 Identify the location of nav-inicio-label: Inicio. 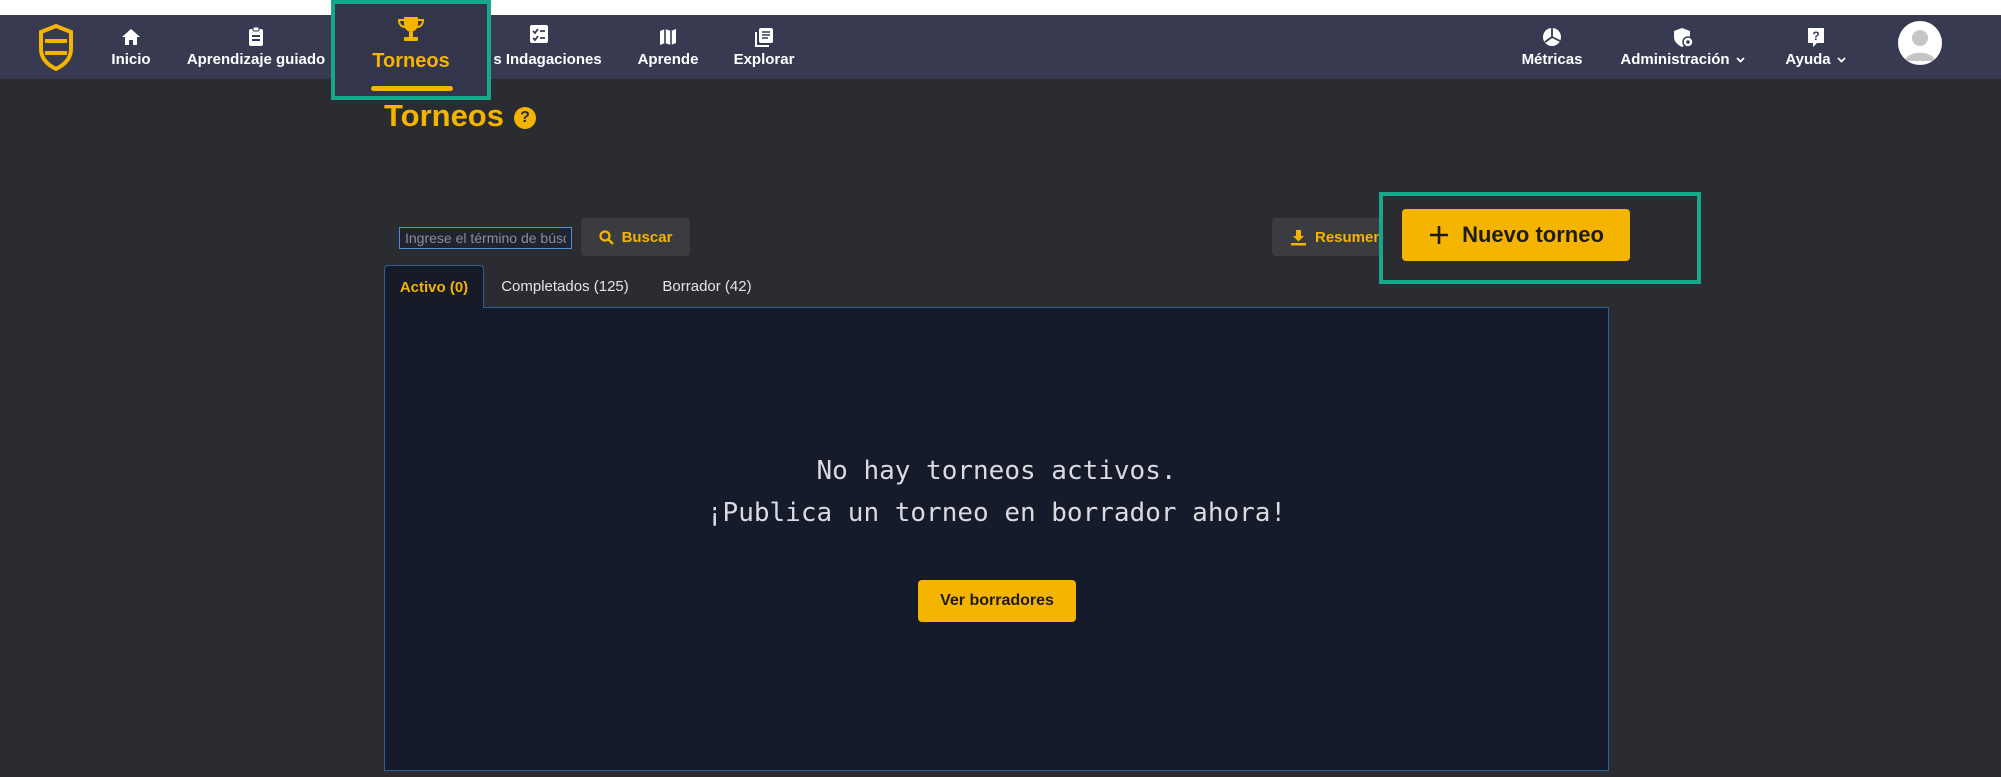
(131, 59).